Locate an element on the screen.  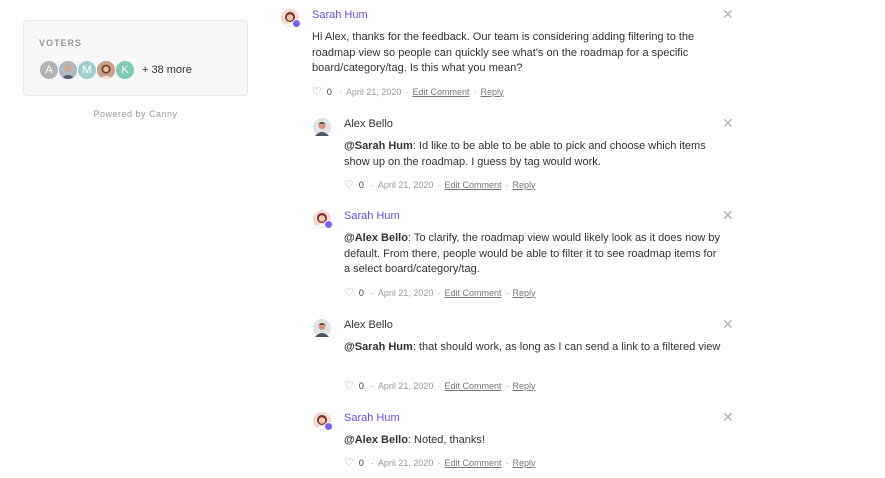
powered-by-canny: Powered by Canny is located at coordinates (135, 114).